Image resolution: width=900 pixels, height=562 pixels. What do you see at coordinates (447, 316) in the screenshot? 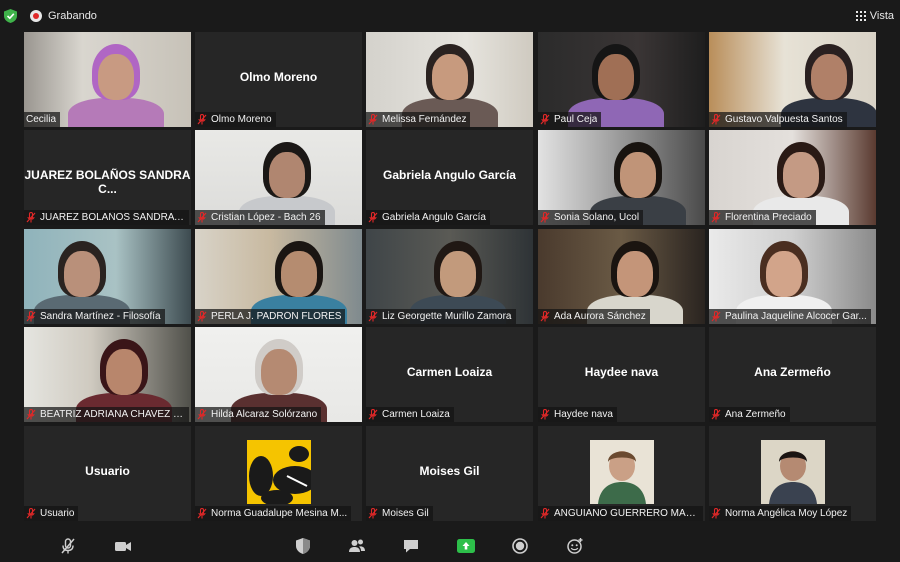
I see `participant-name: Liz Georgette Murillo Zamora` at bounding box center [447, 316].